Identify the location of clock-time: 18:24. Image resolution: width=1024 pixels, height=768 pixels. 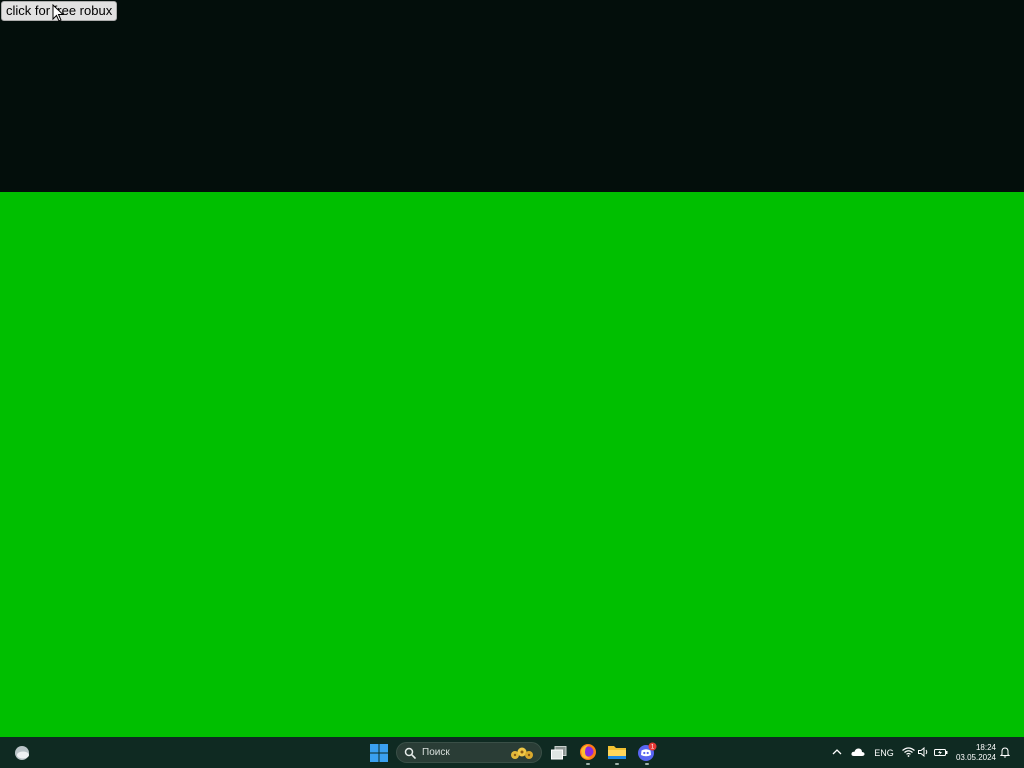
(985, 747).